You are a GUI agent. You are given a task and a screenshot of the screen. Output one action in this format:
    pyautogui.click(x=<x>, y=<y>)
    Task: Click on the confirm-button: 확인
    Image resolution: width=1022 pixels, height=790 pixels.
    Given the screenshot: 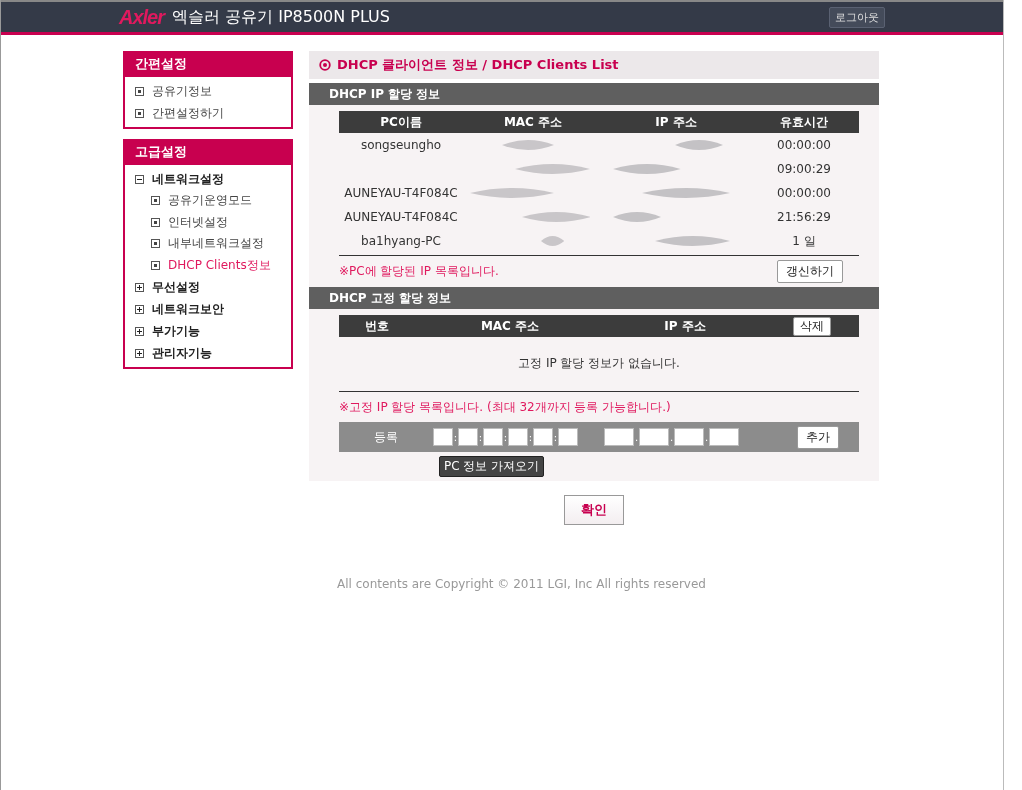 What is the action you would take?
    pyautogui.click(x=594, y=510)
    